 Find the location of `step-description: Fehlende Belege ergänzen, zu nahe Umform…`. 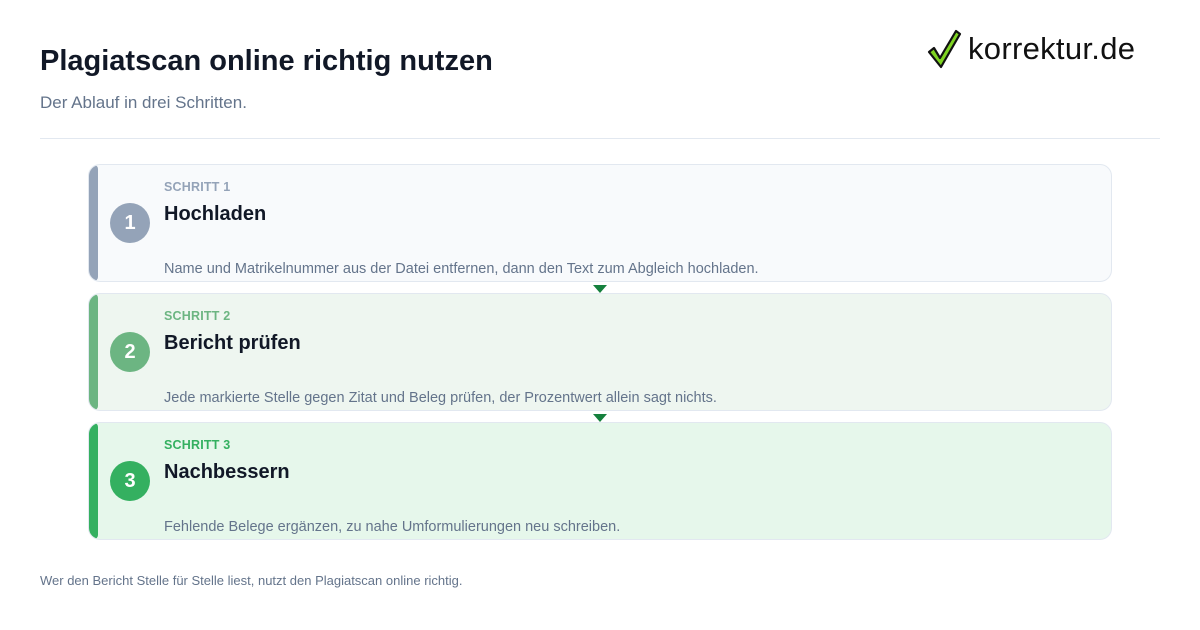

step-description: Fehlende Belege ergänzen, zu nahe Umform… is located at coordinates (392, 527).